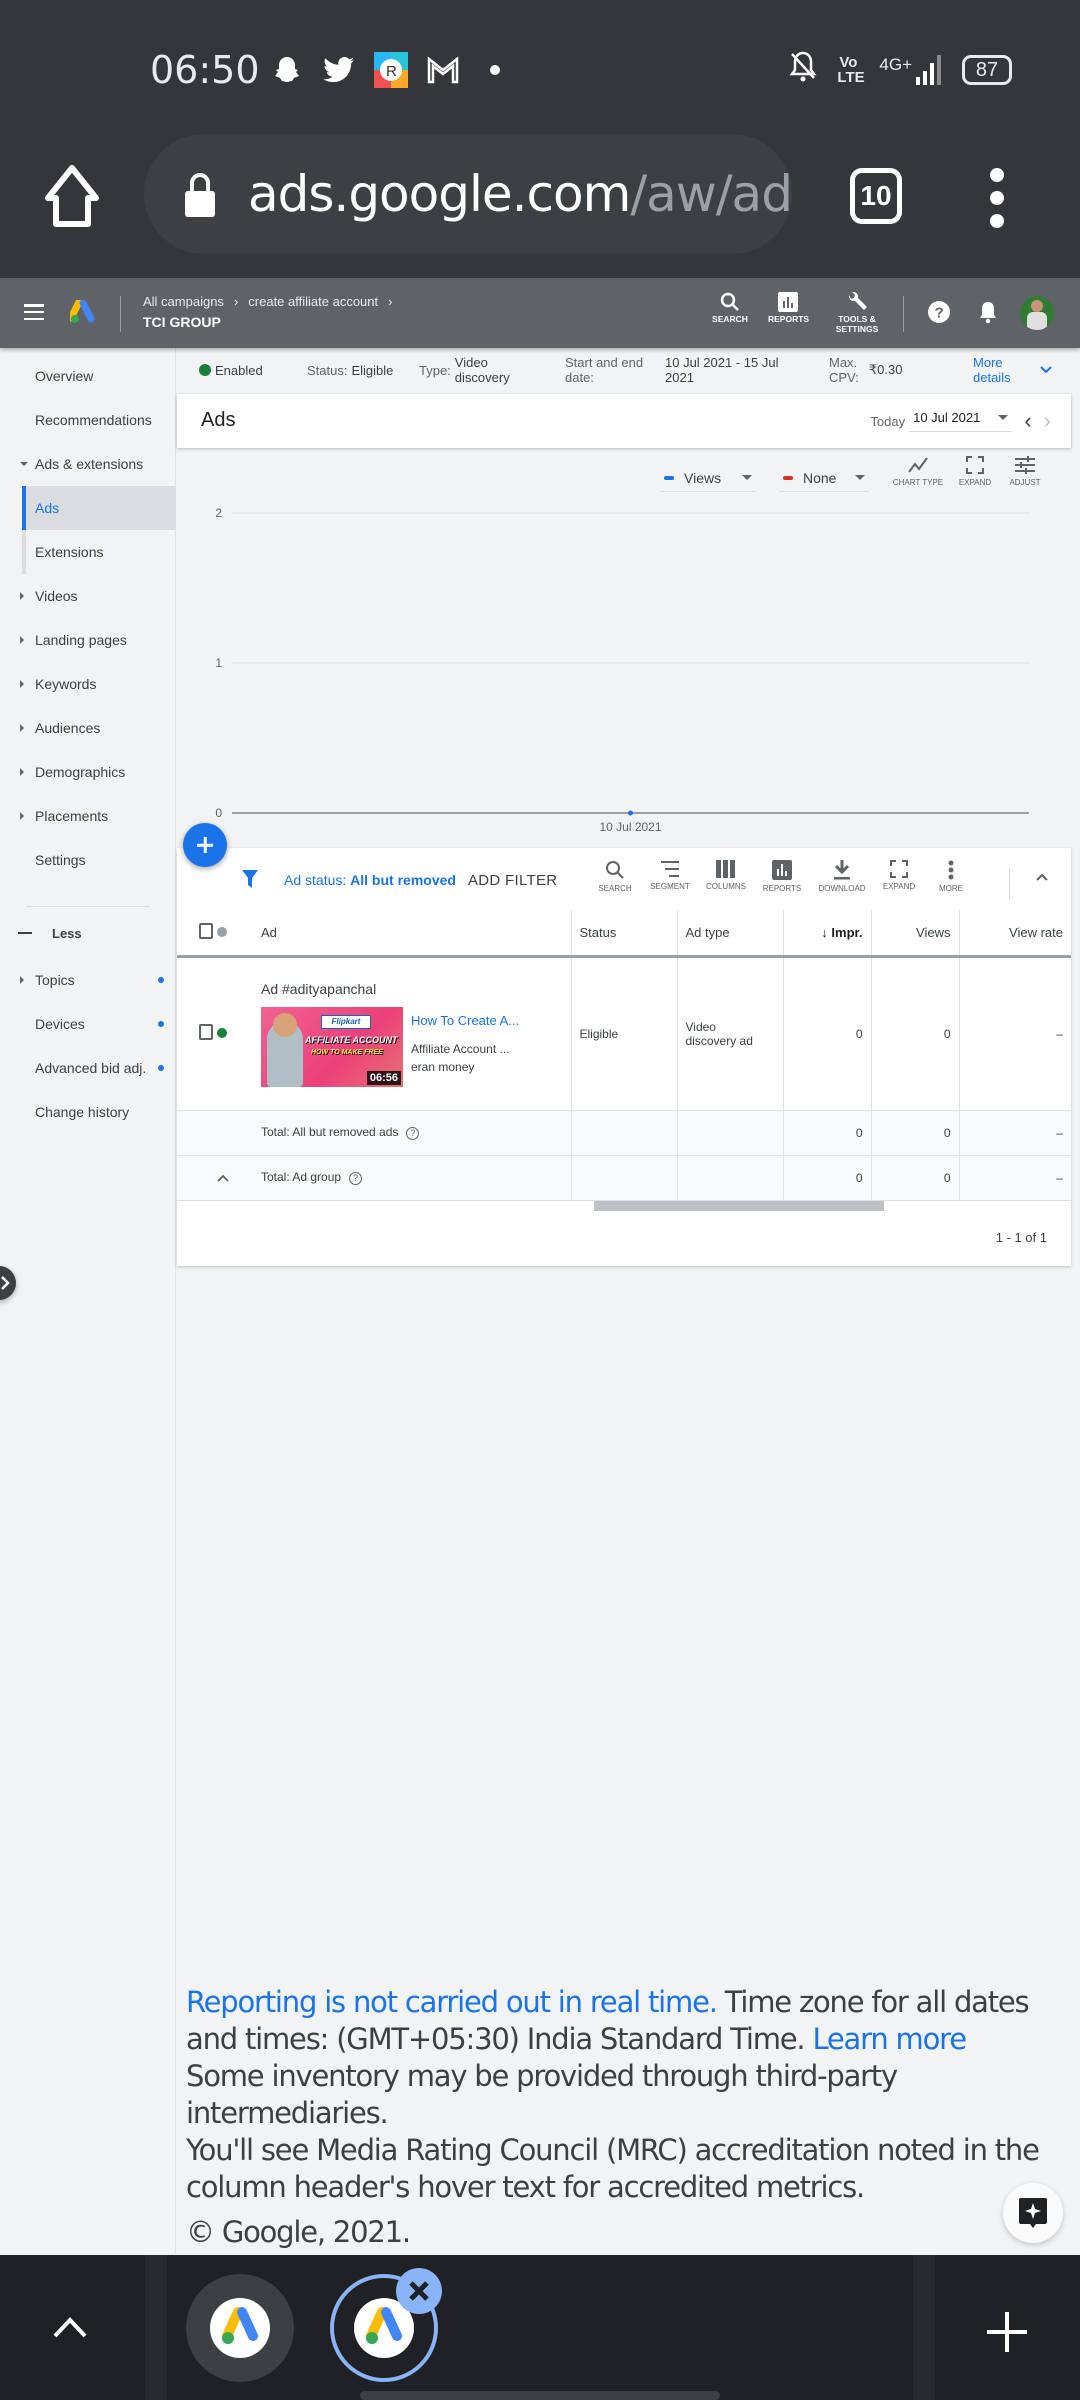 The width and height of the screenshot is (1080, 2400). What do you see at coordinates (1042, 877) in the screenshot?
I see `collapse-table-button` at bounding box center [1042, 877].